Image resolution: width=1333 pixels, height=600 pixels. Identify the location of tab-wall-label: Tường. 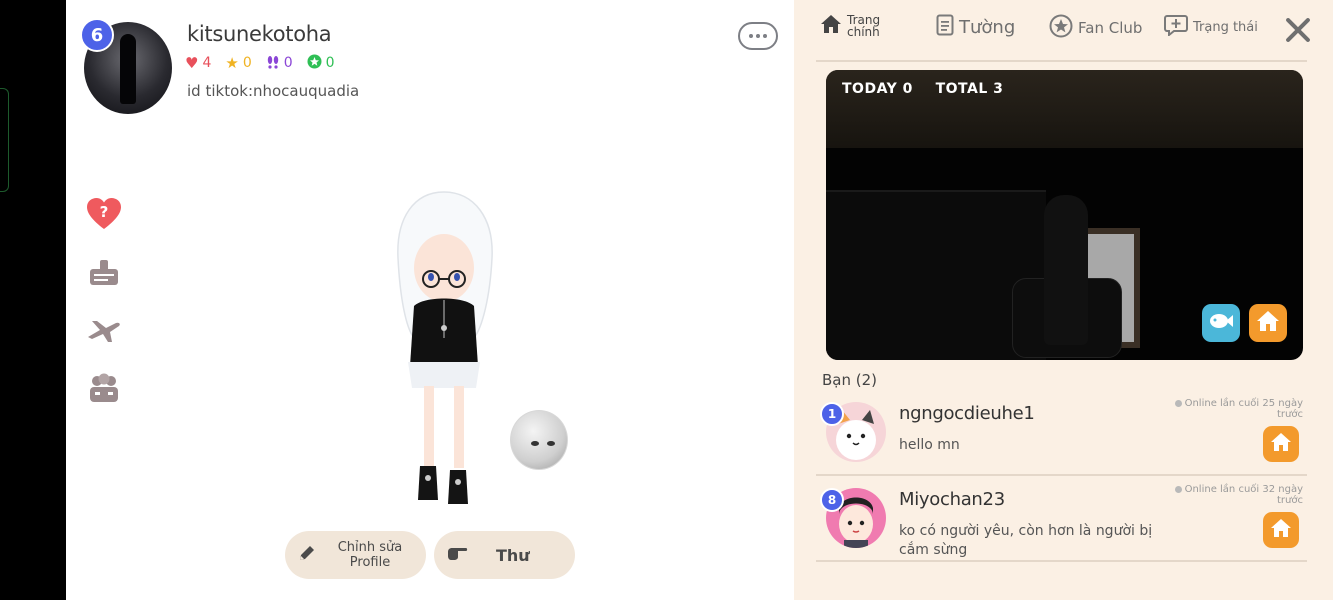
(987, 27).